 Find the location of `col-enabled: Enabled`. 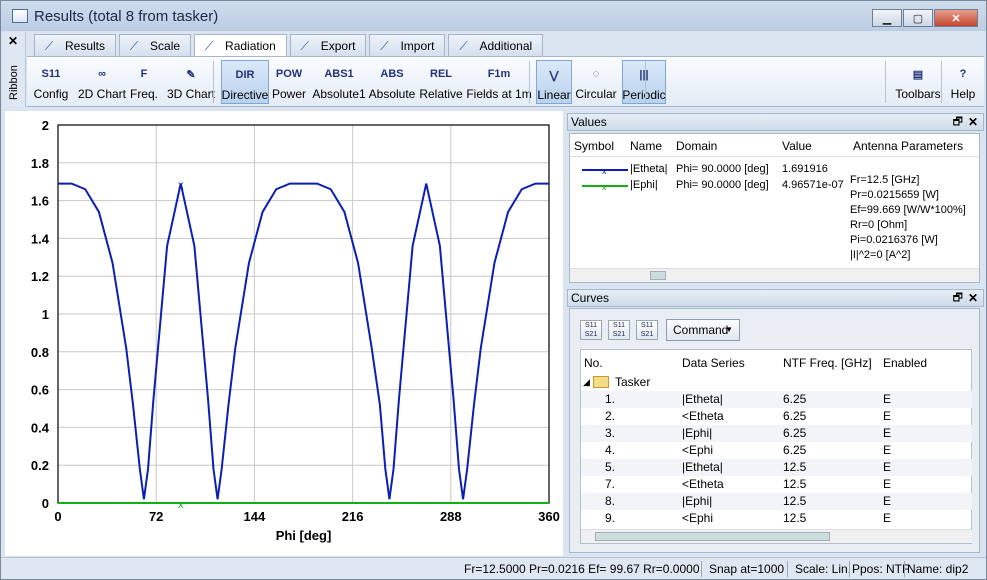

col-enabled: Enabled is located at coordinates (905, 363).